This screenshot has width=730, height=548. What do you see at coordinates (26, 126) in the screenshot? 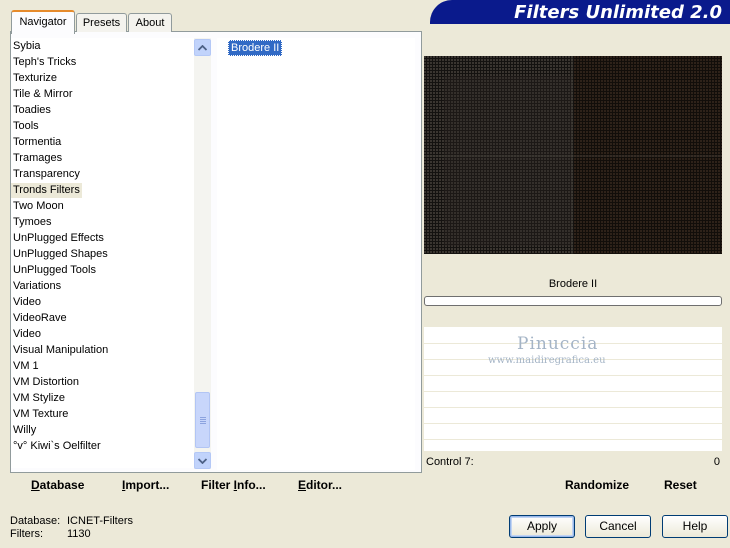
I see `category-item: Tools` at bounding box center [26, 126].